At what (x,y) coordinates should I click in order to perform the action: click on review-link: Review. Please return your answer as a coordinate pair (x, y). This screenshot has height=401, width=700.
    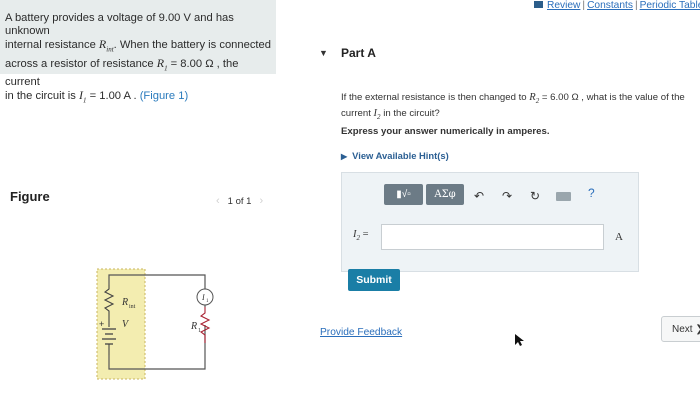
    Looking at the image, I should click on (563, 5).